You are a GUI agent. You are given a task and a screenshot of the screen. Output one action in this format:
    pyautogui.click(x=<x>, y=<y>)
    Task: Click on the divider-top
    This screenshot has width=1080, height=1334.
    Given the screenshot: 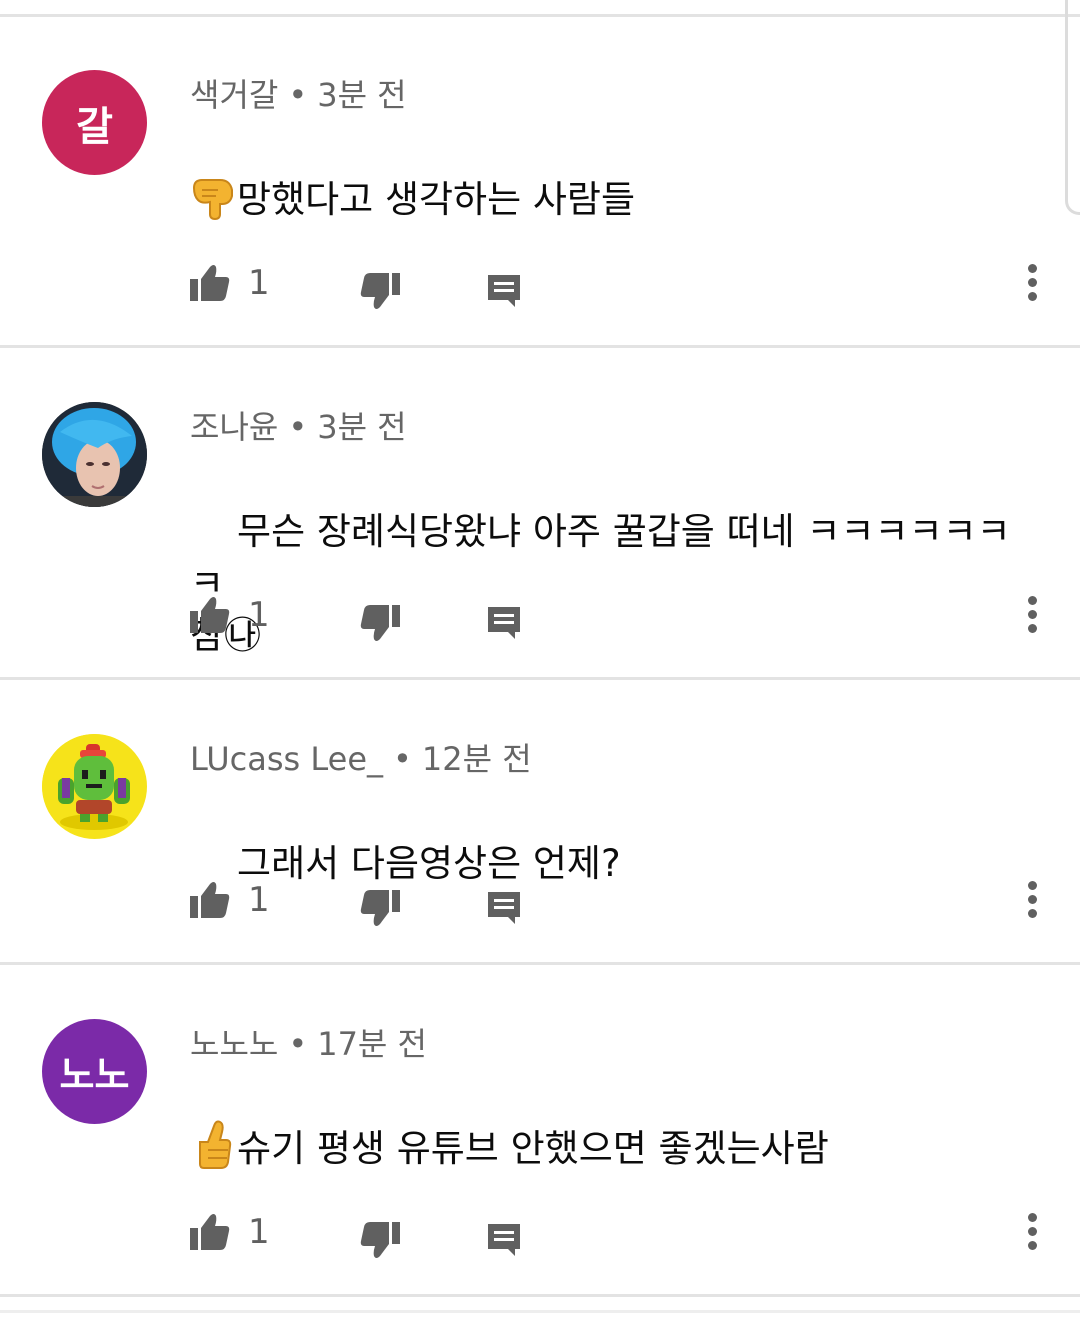 What is the action you would take?
    pyautogui.click(x=540, y=15)
    